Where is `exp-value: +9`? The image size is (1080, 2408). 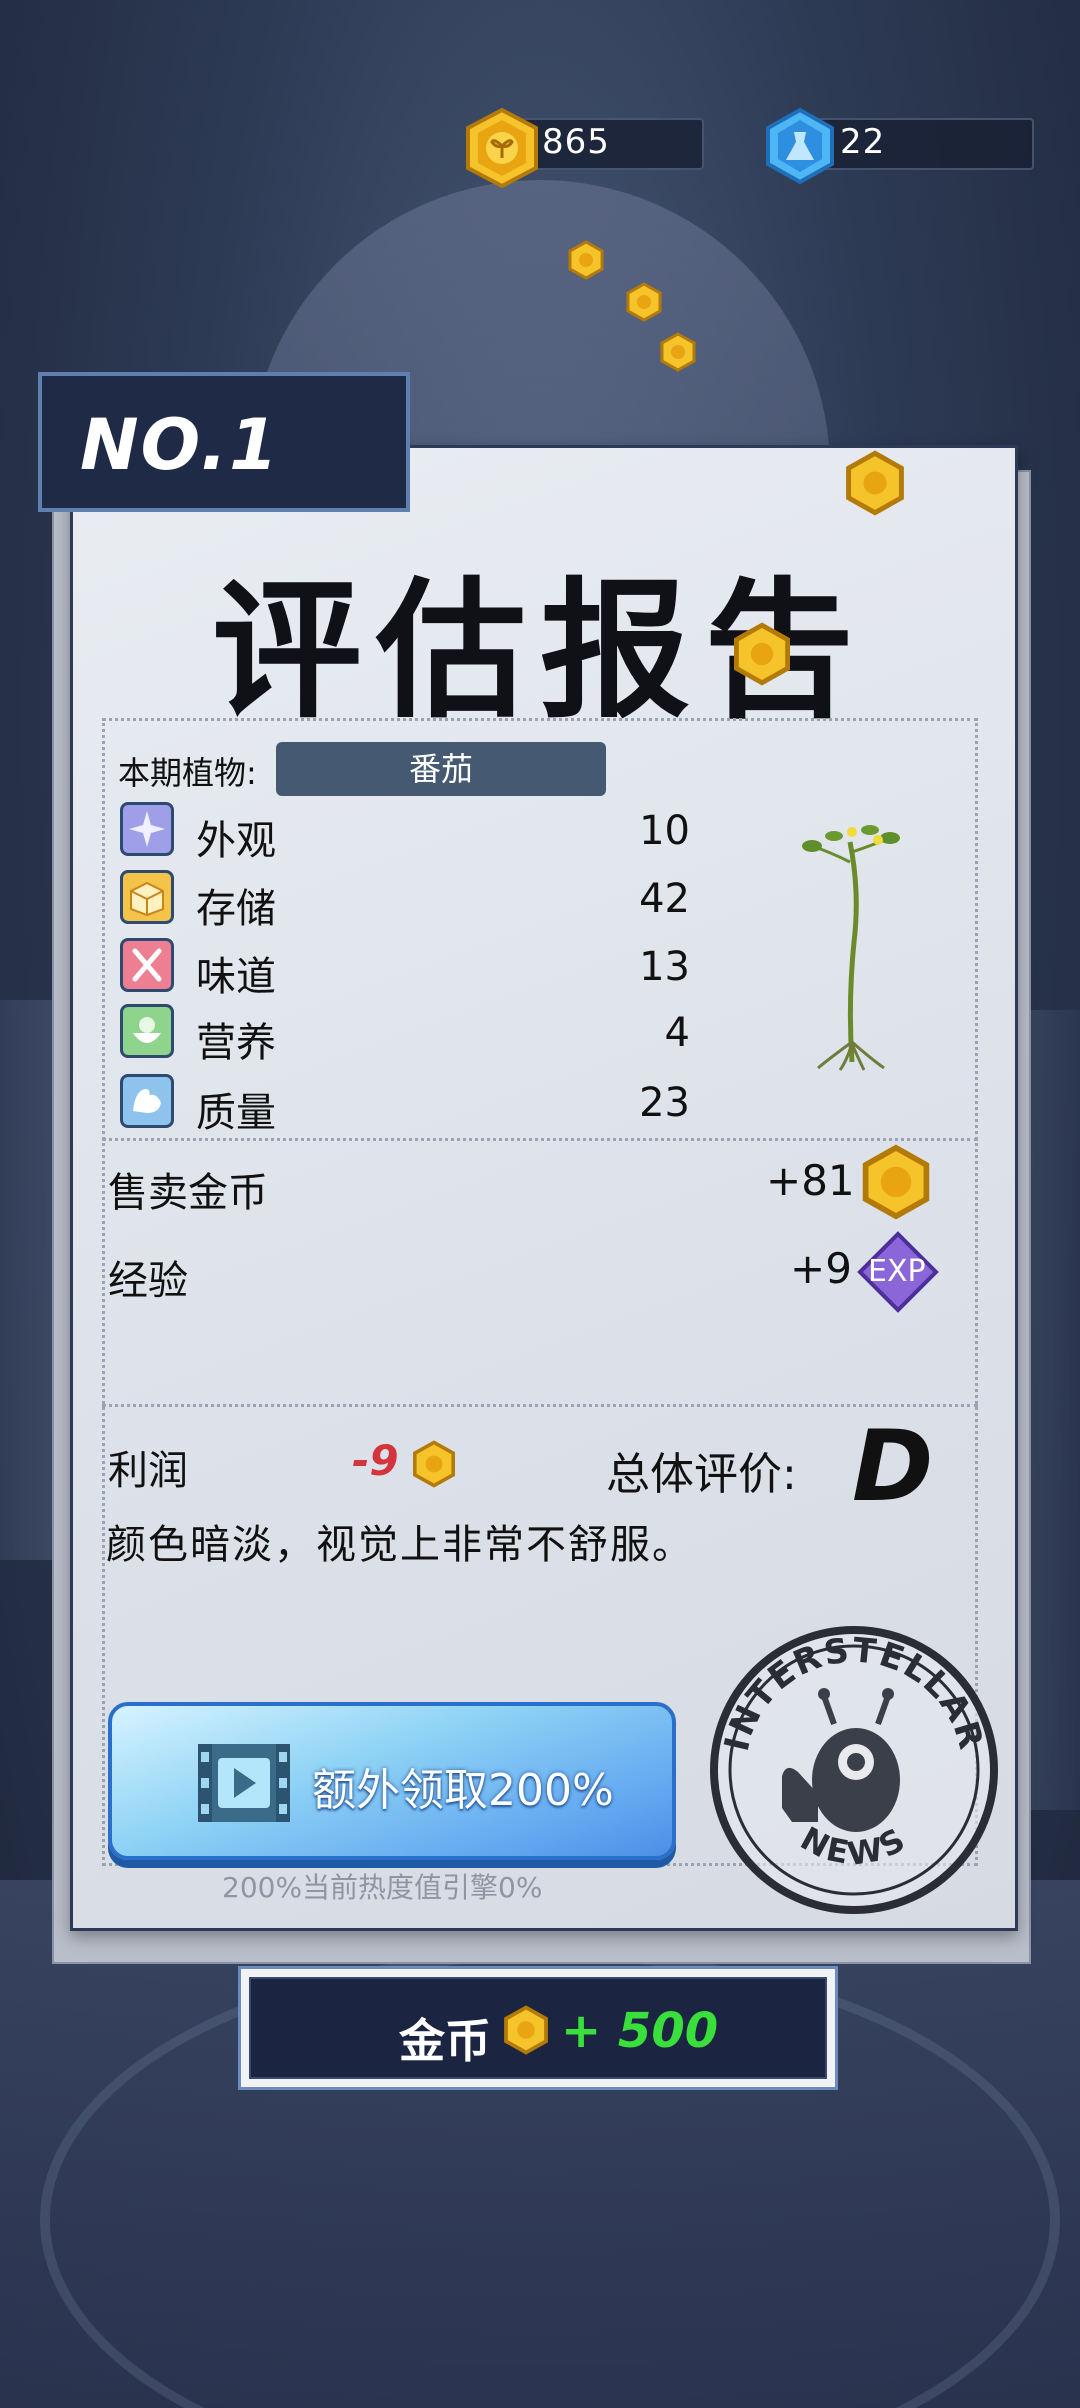
exp-value: +9 is located at coordinates (821, 1268).